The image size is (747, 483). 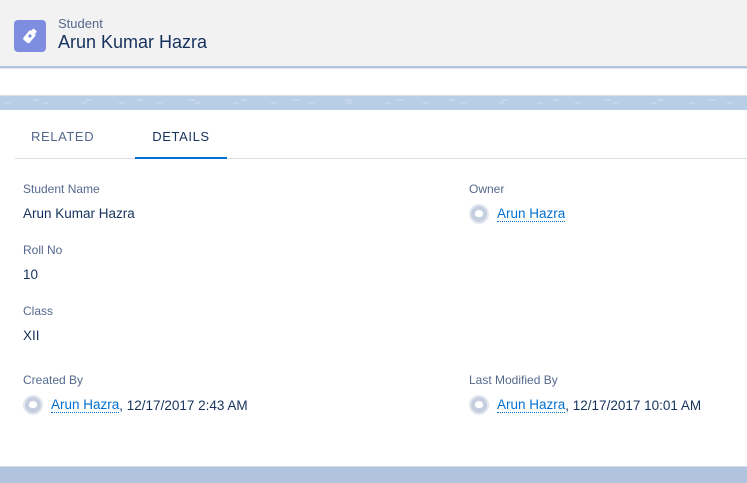 I want to click on record-title: Arun Kumar Hazra, so click(x=133, y=42).